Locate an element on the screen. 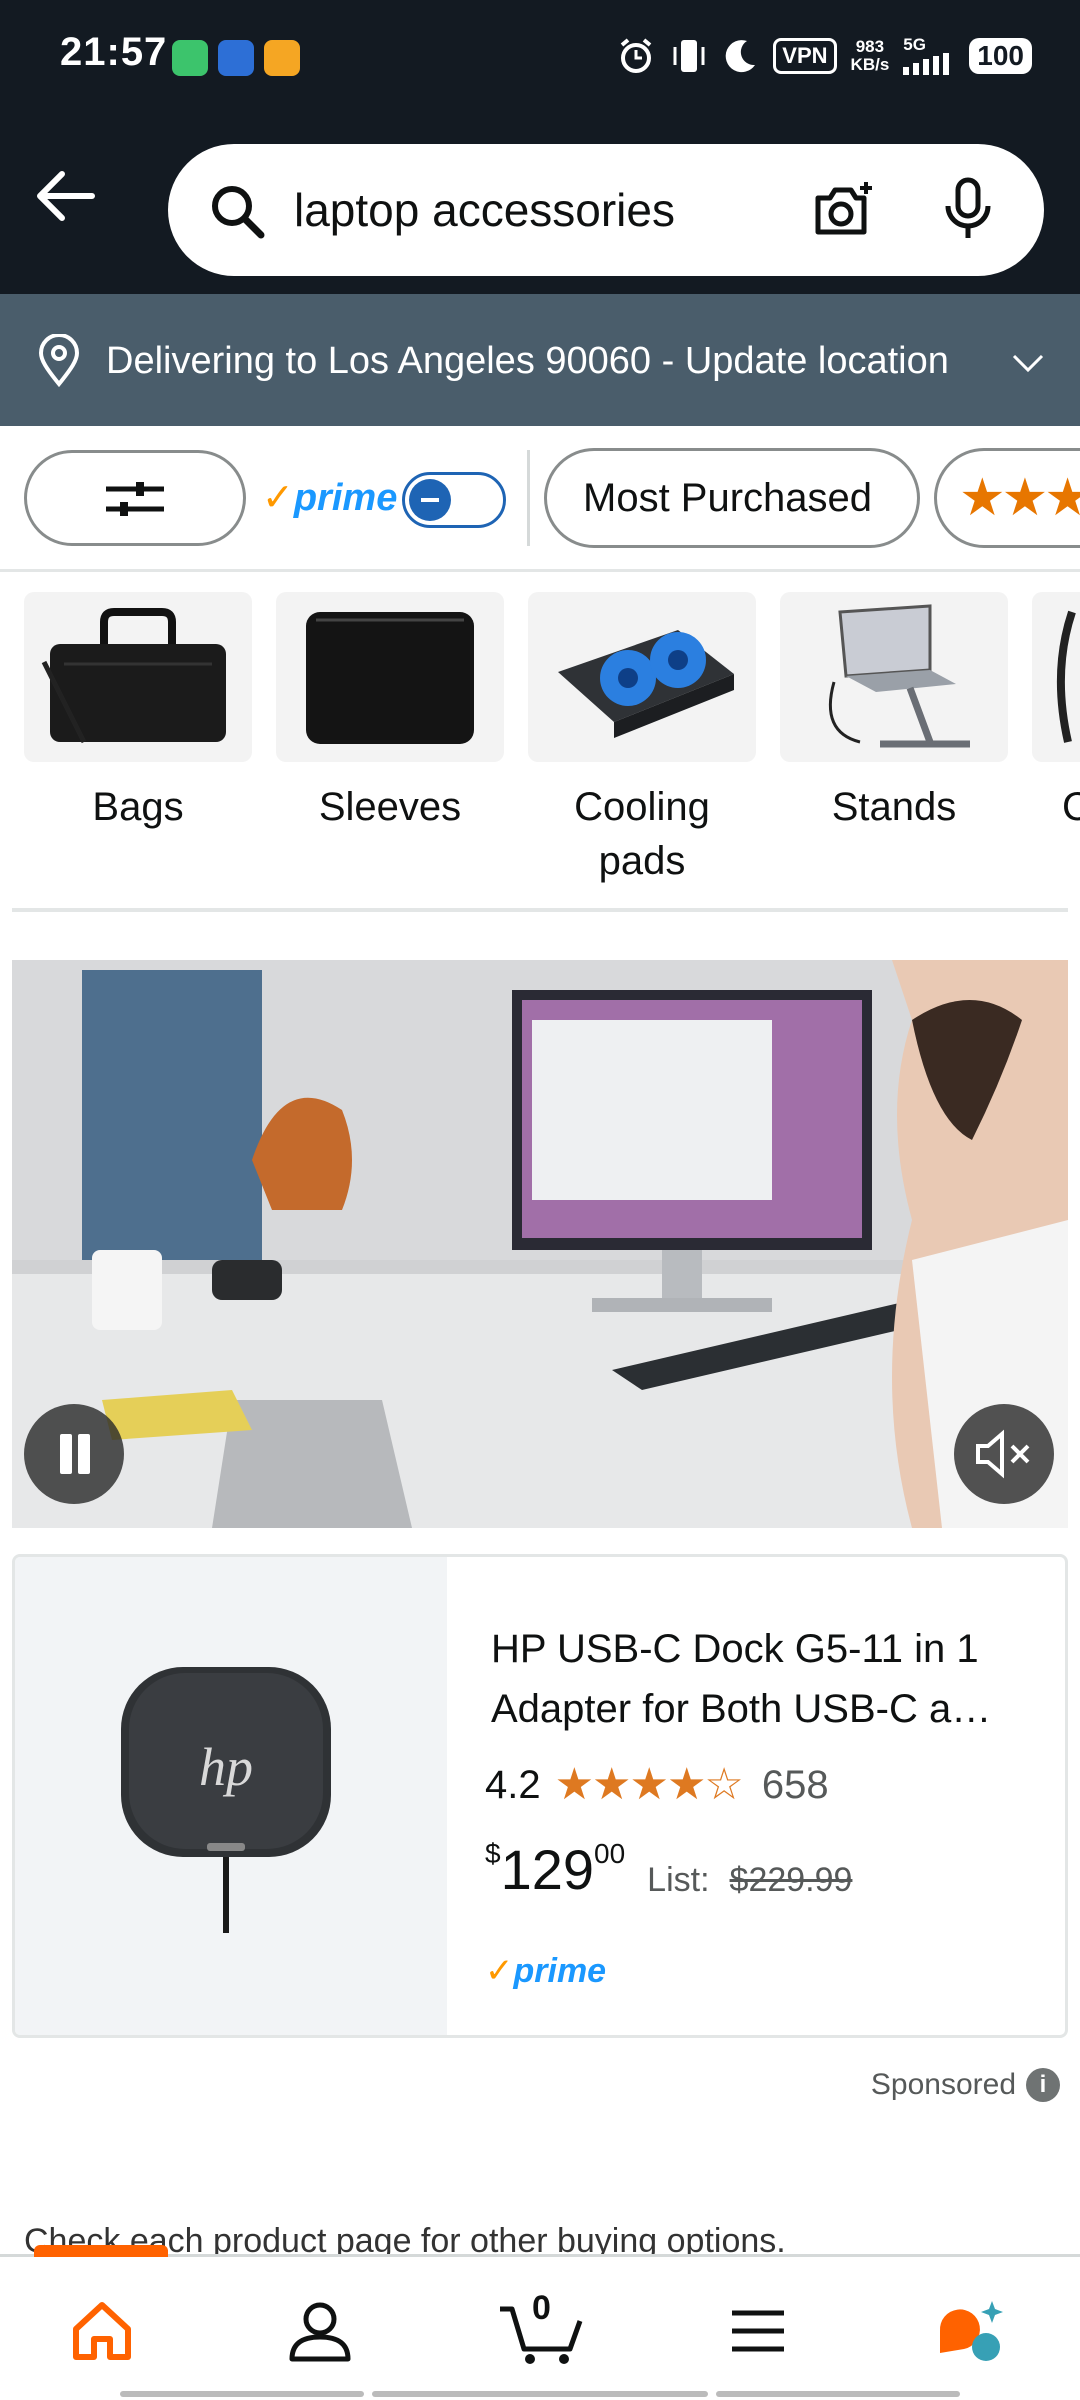 Image resolution: width=1080 pixels, height=2400 pixels. camera-search-icon is located at coordinates (844, 210).